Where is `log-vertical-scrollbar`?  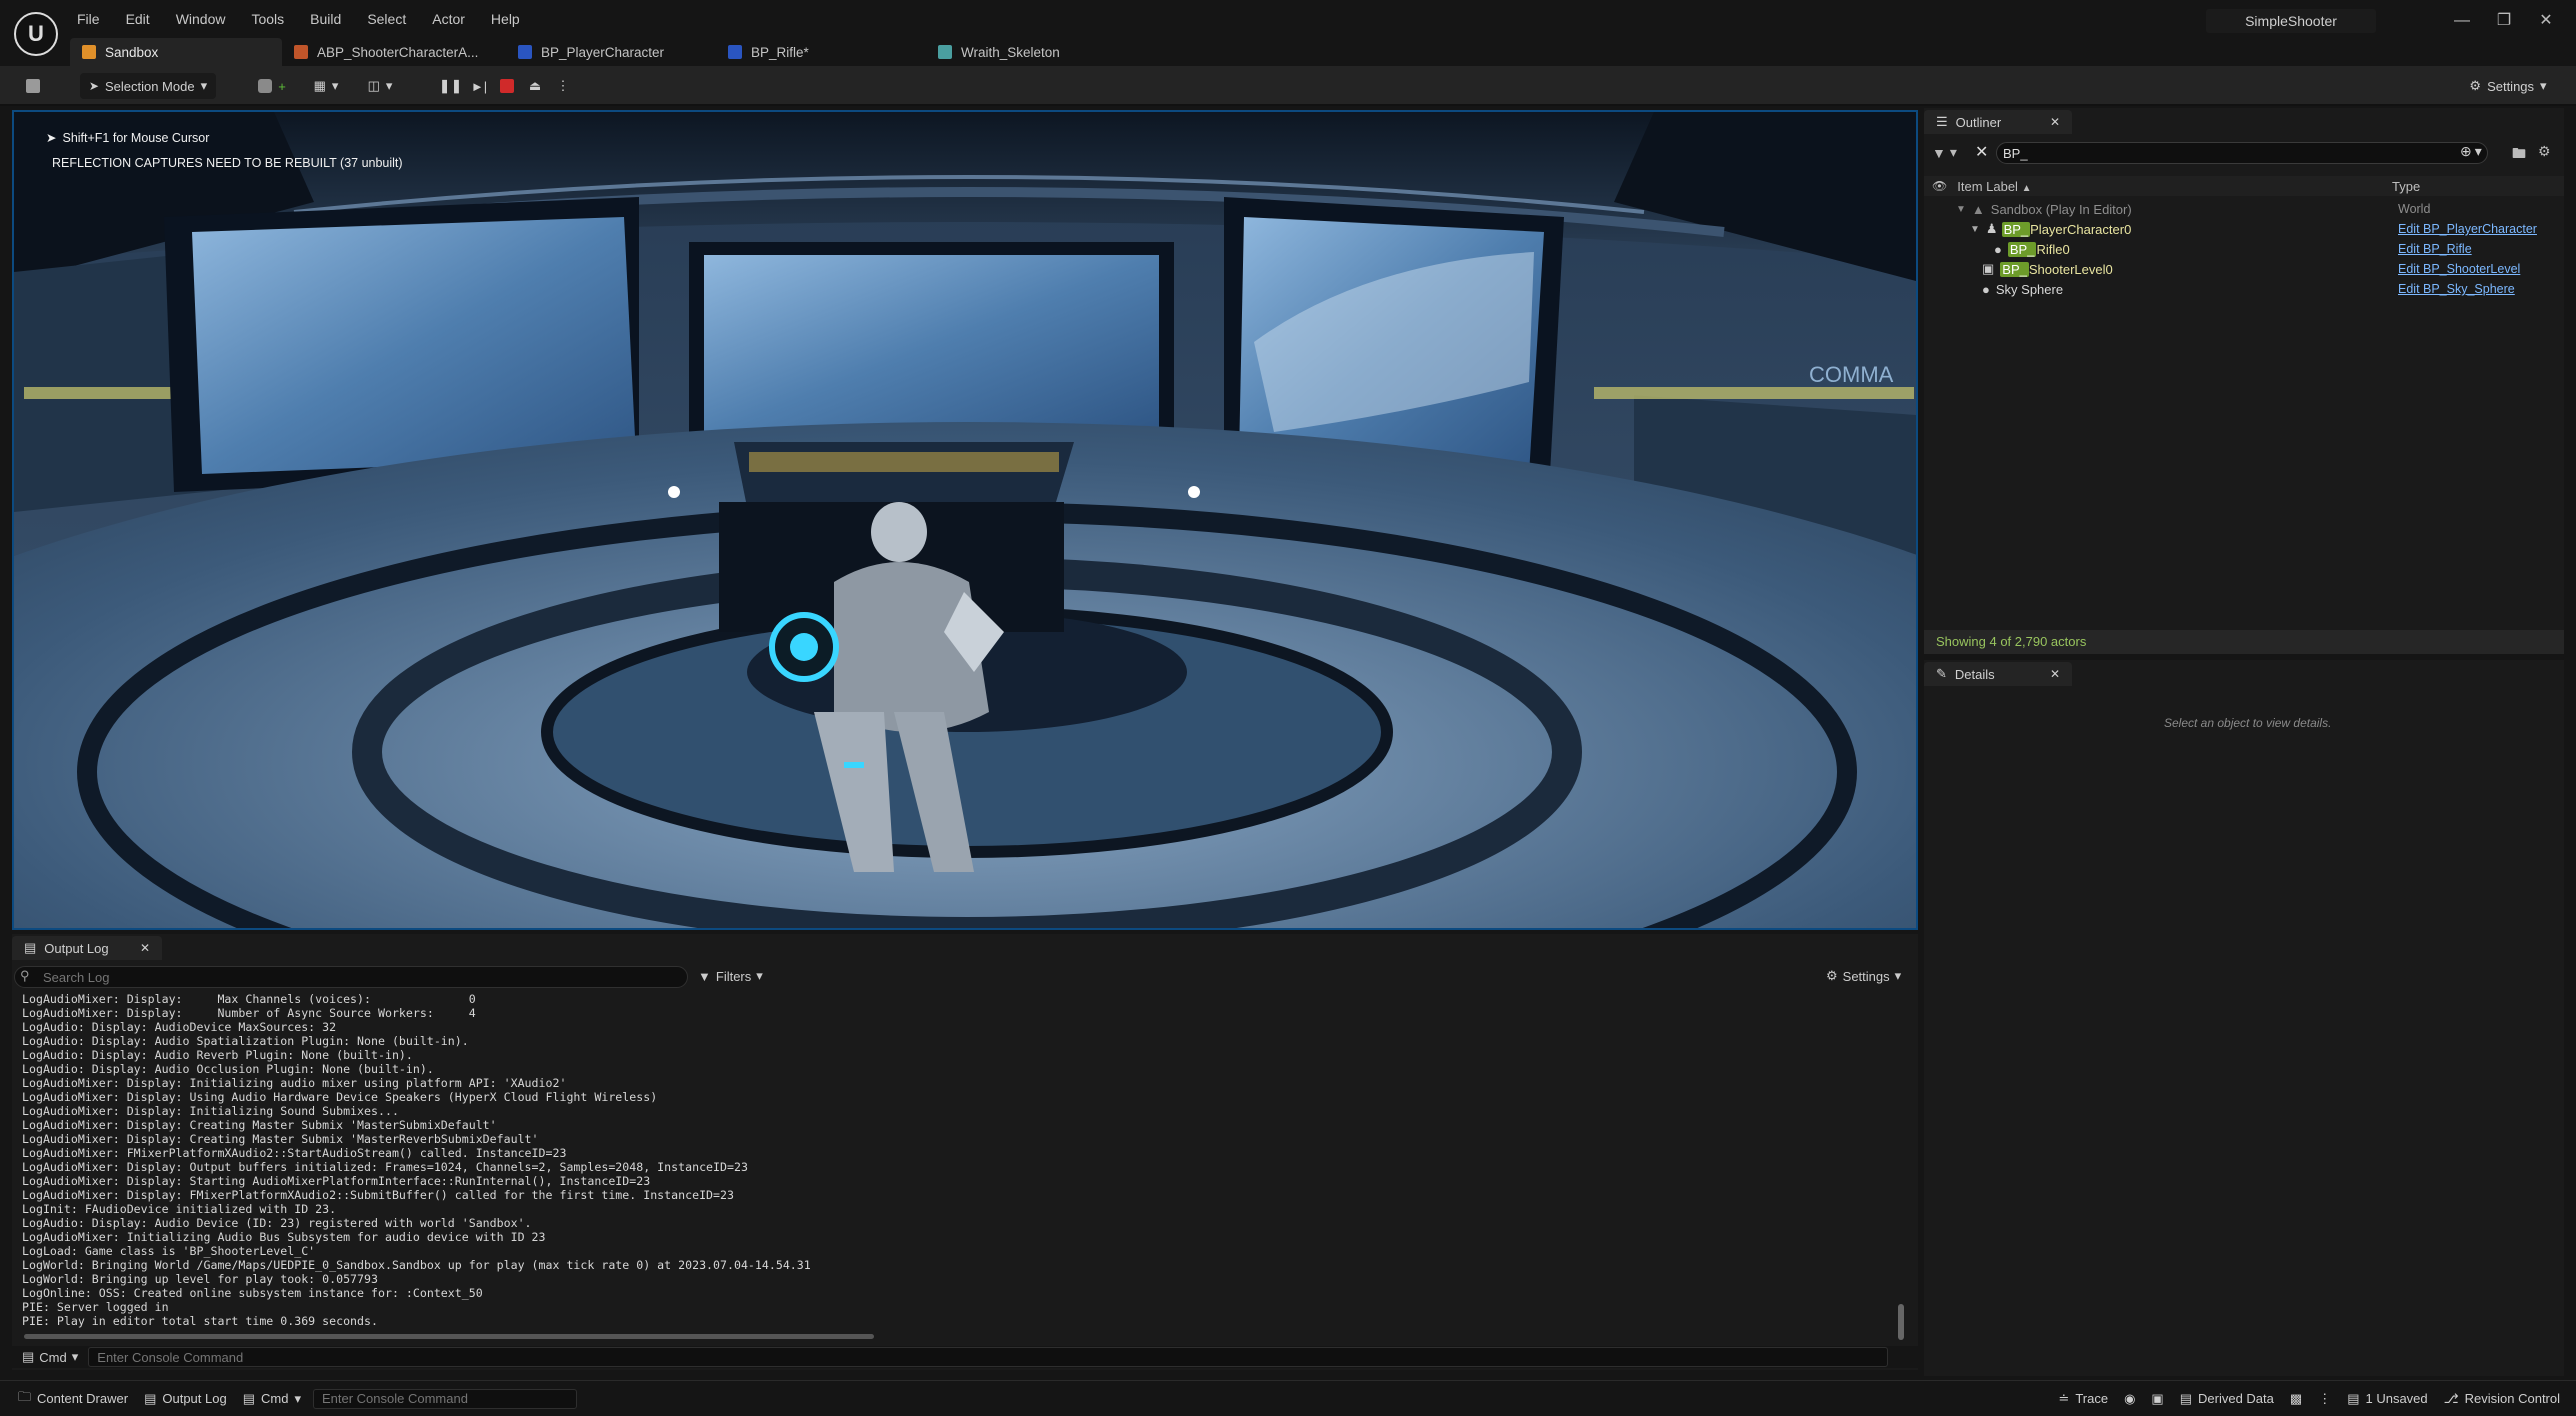
log-vertical-scrollbar is located at coordinates (1901, 1322).